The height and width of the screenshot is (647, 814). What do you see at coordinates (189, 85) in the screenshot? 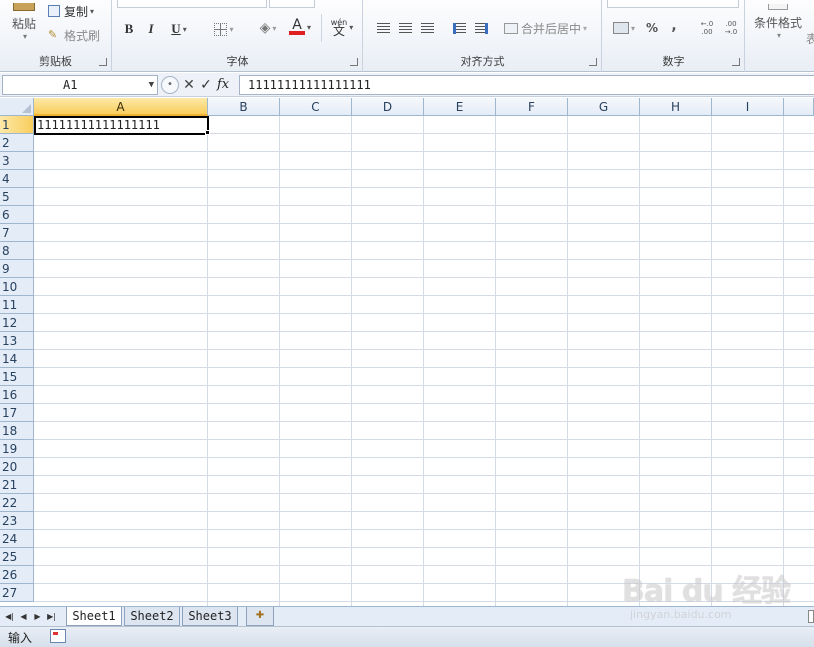
I see `cancel-icon: ✕` at bounding box center [189, 85].